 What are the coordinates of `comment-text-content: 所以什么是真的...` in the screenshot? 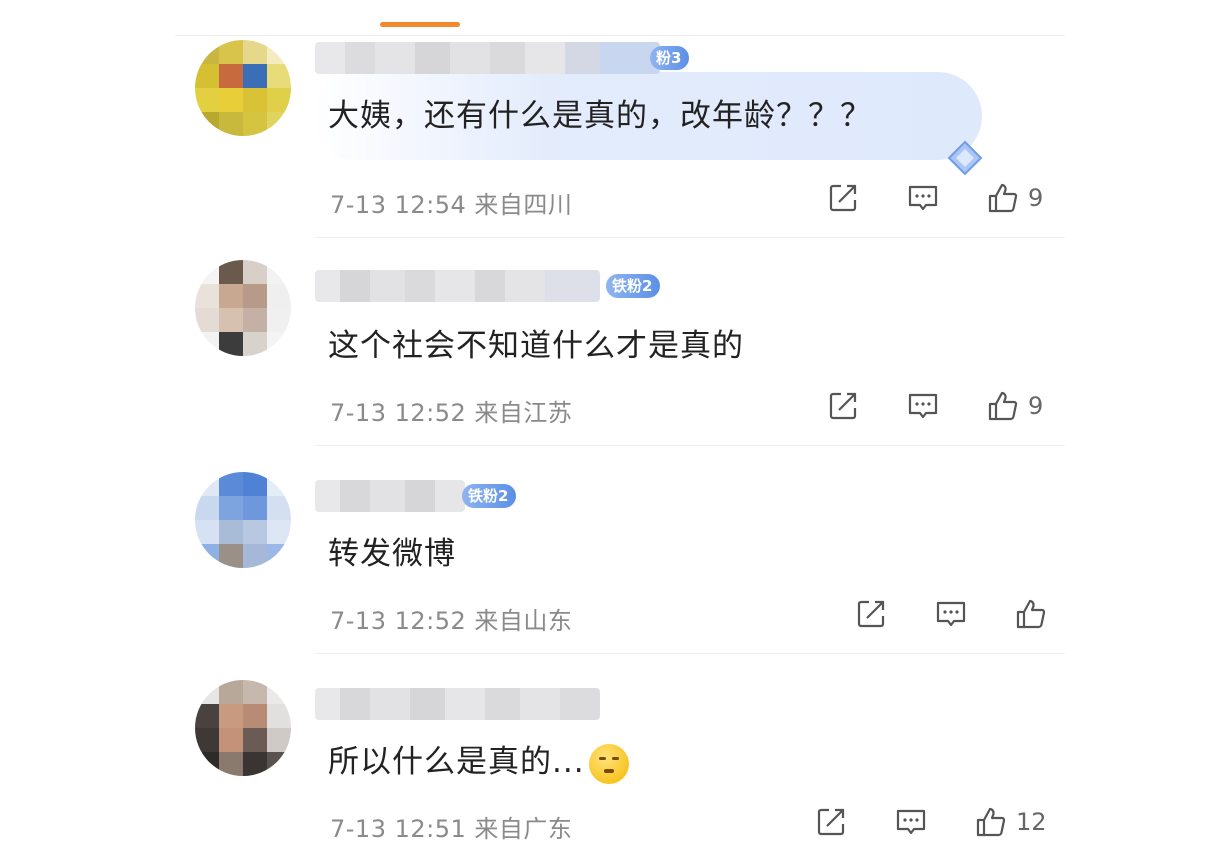 It's located at (456, 762).